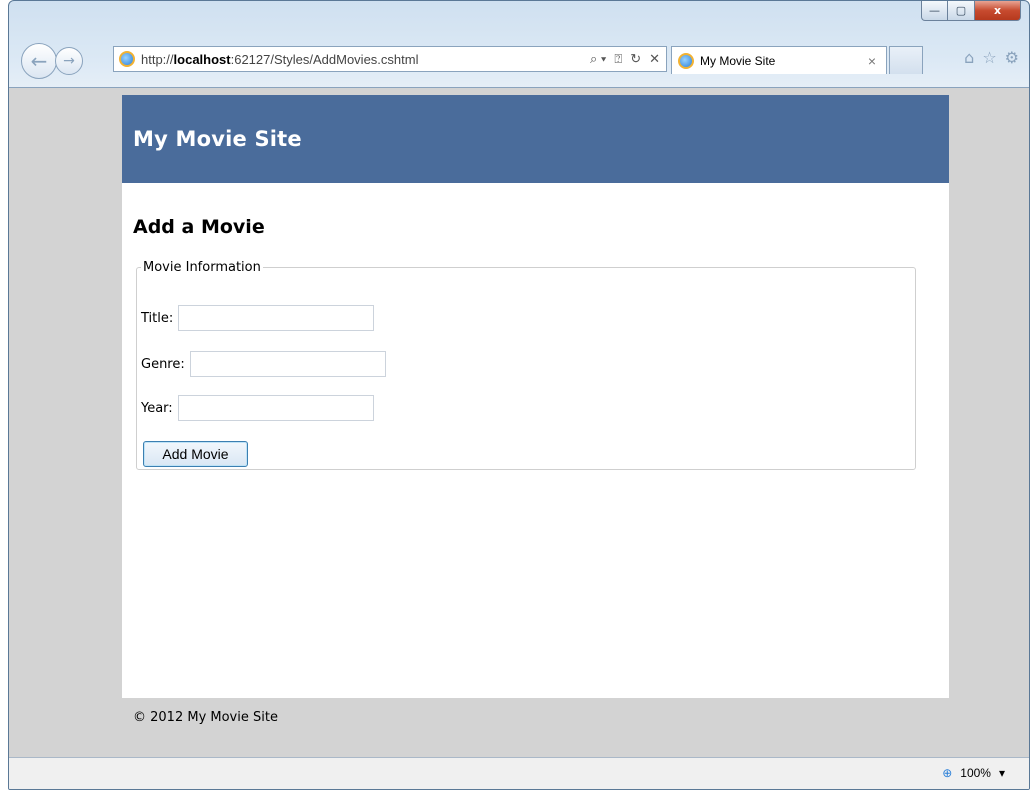 The image size is (1036, 796). Describe the element at coordinates (989, 57) in the screenshot. I see `favorites-star-icon: ☆` at that location.